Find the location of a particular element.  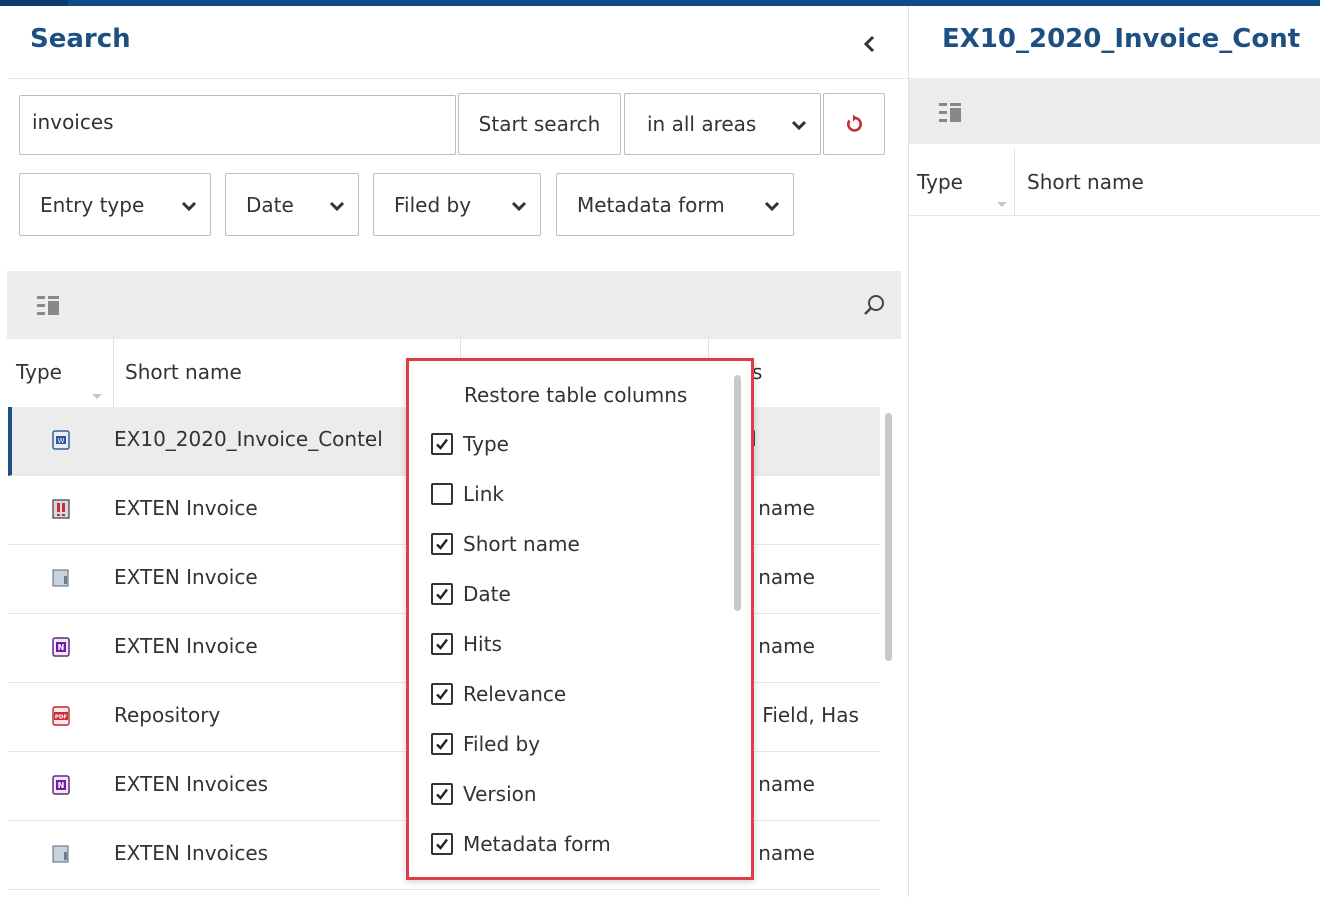

column-option-label: Version is located at coordinates (500, 794).